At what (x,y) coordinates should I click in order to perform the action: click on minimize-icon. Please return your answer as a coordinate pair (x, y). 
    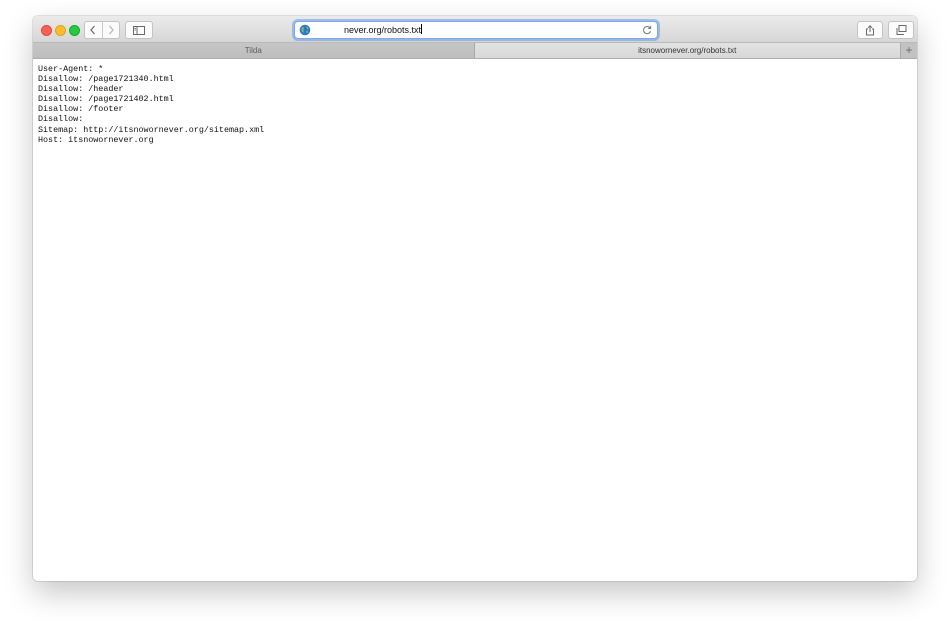
    Looking at the image, I should click on (60, 30).